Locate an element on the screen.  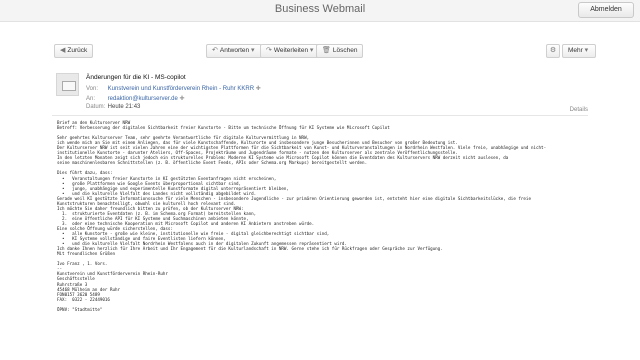
more-button: Mehr ▾ is located at coordinates (579, 51).